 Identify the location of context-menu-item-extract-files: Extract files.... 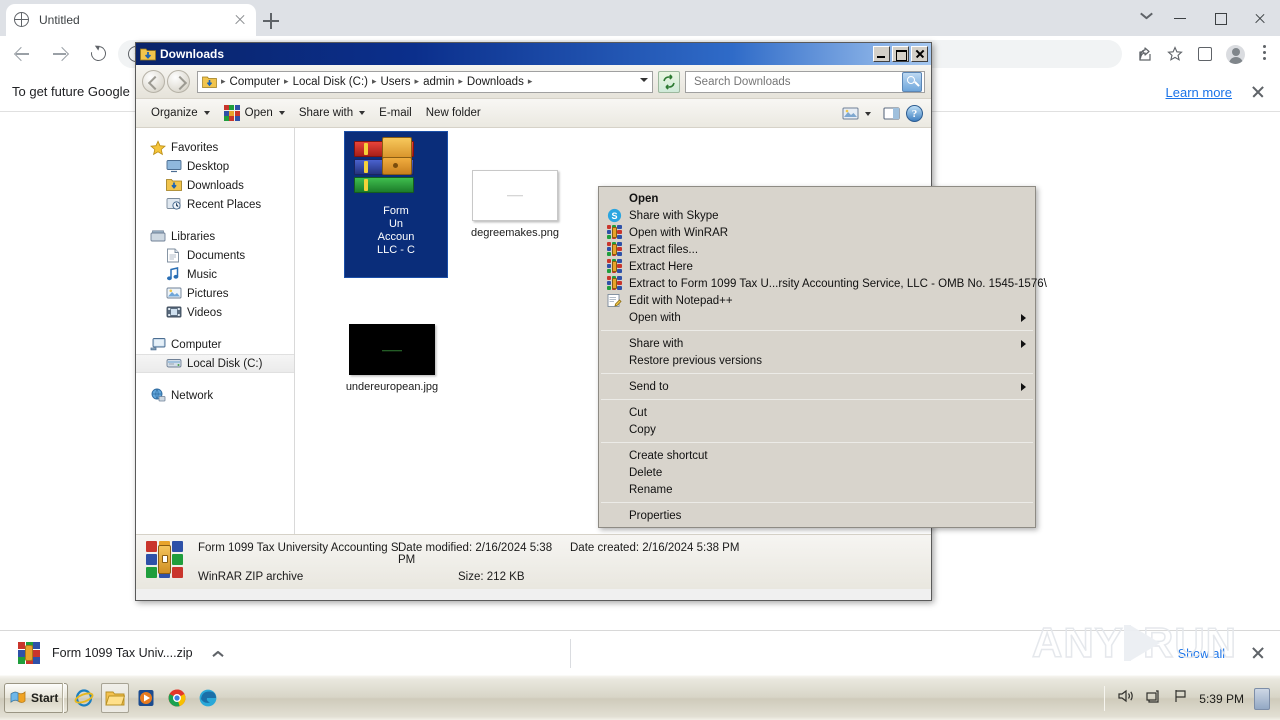
(817, 249).